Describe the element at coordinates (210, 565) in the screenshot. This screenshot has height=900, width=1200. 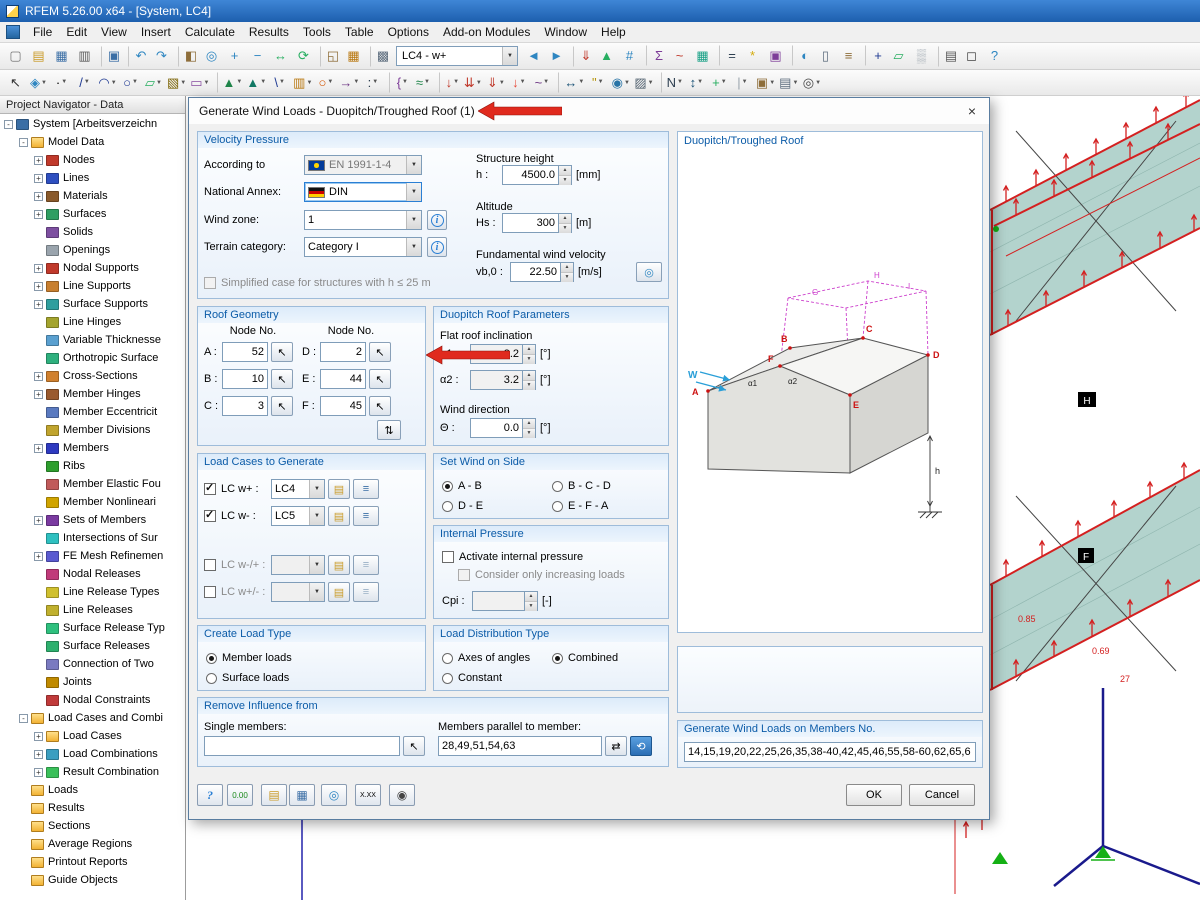
I see `lc-wminusplus-checkbox` at that location.